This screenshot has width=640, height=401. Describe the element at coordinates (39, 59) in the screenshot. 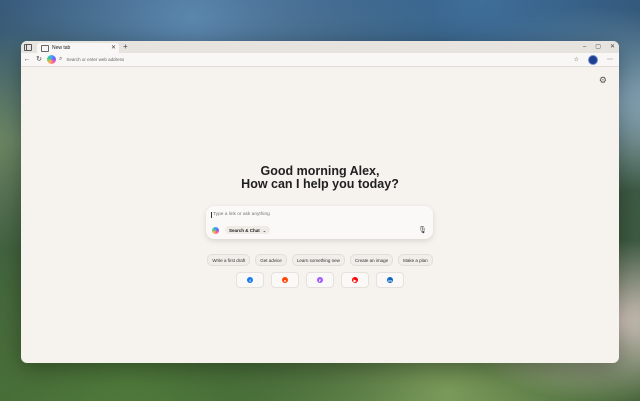

I see `refresh-button: ↻` at that location.